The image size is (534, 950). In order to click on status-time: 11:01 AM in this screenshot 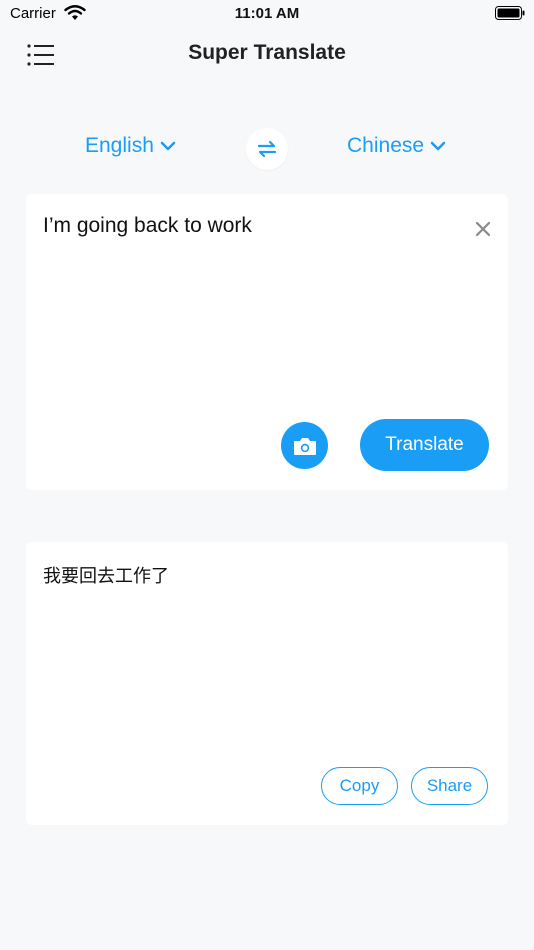, I will do `click(267, 13)`.